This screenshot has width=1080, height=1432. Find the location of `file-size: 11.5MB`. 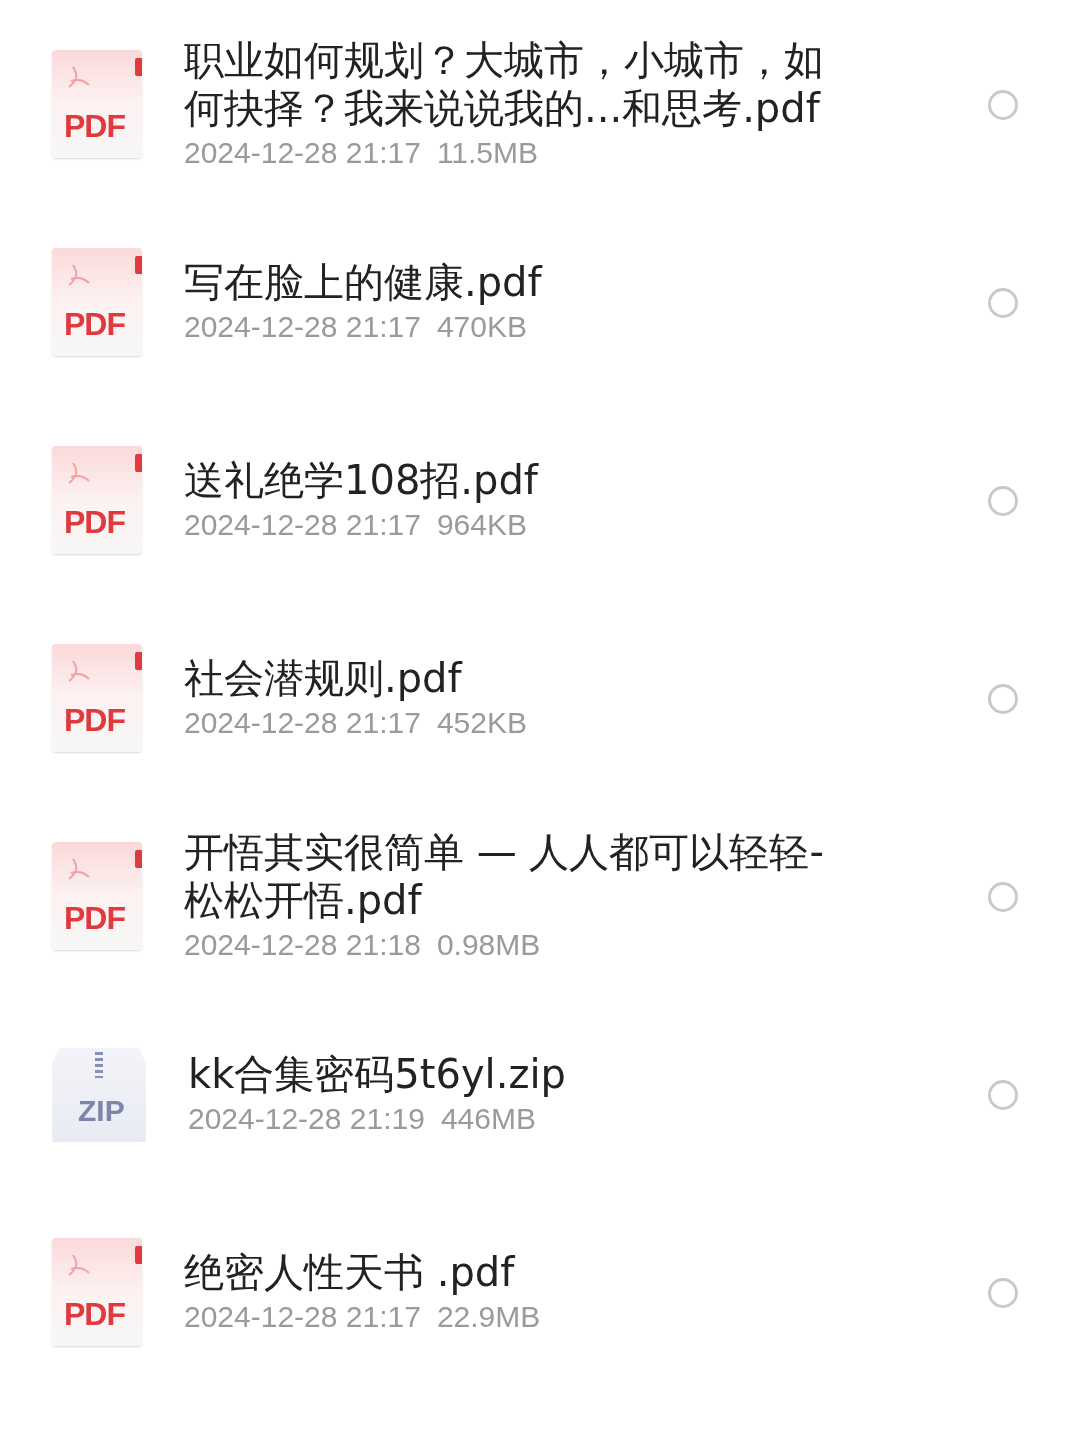

file-size: 11.5MB is located at coordinates (487, 153).